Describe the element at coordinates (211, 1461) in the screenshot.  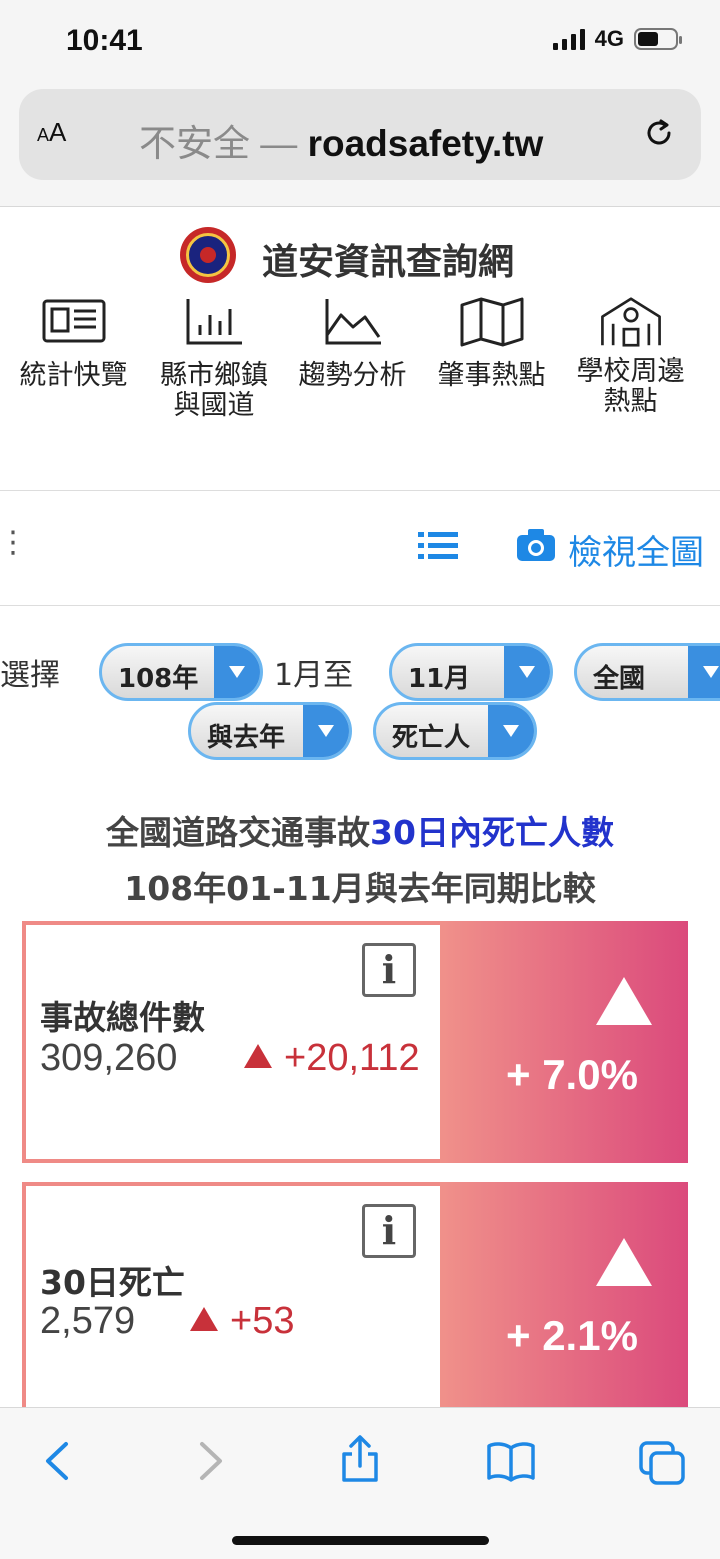
I see `forward-icon` at that location.